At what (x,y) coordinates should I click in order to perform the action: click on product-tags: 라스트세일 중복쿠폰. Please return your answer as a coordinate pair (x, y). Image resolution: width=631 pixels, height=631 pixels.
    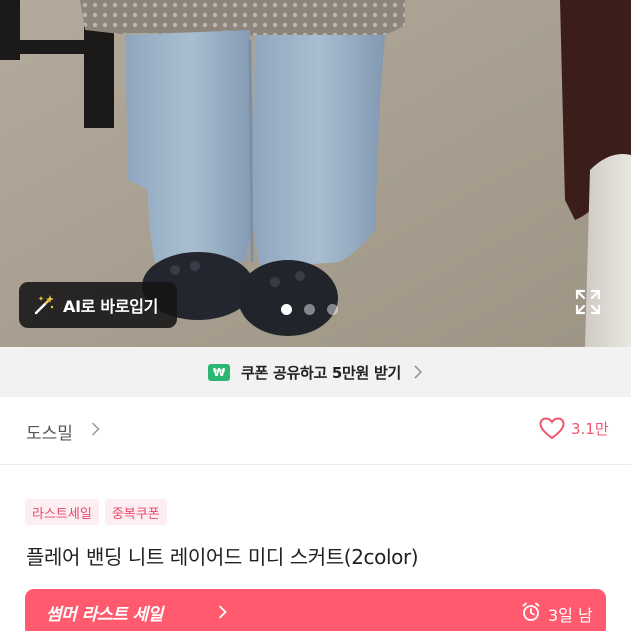
    Looking at the image, I should click on (96, 512).